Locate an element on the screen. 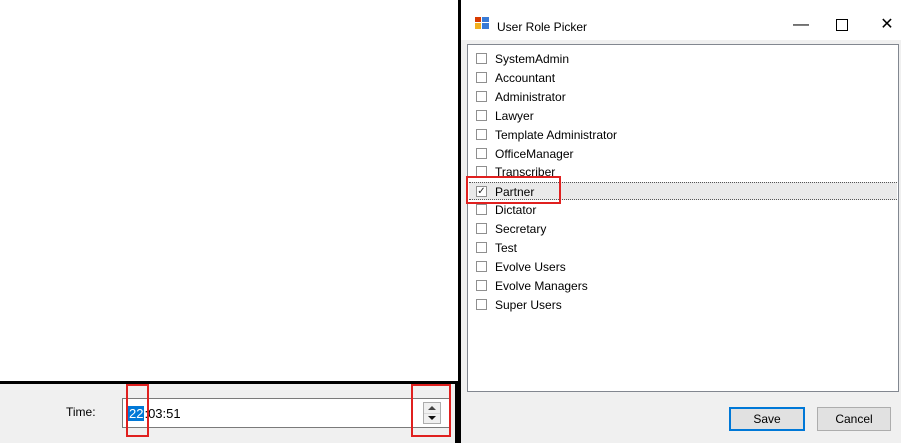 The image size is (901, 443). time-spinner is located at coordinates (432, 413).